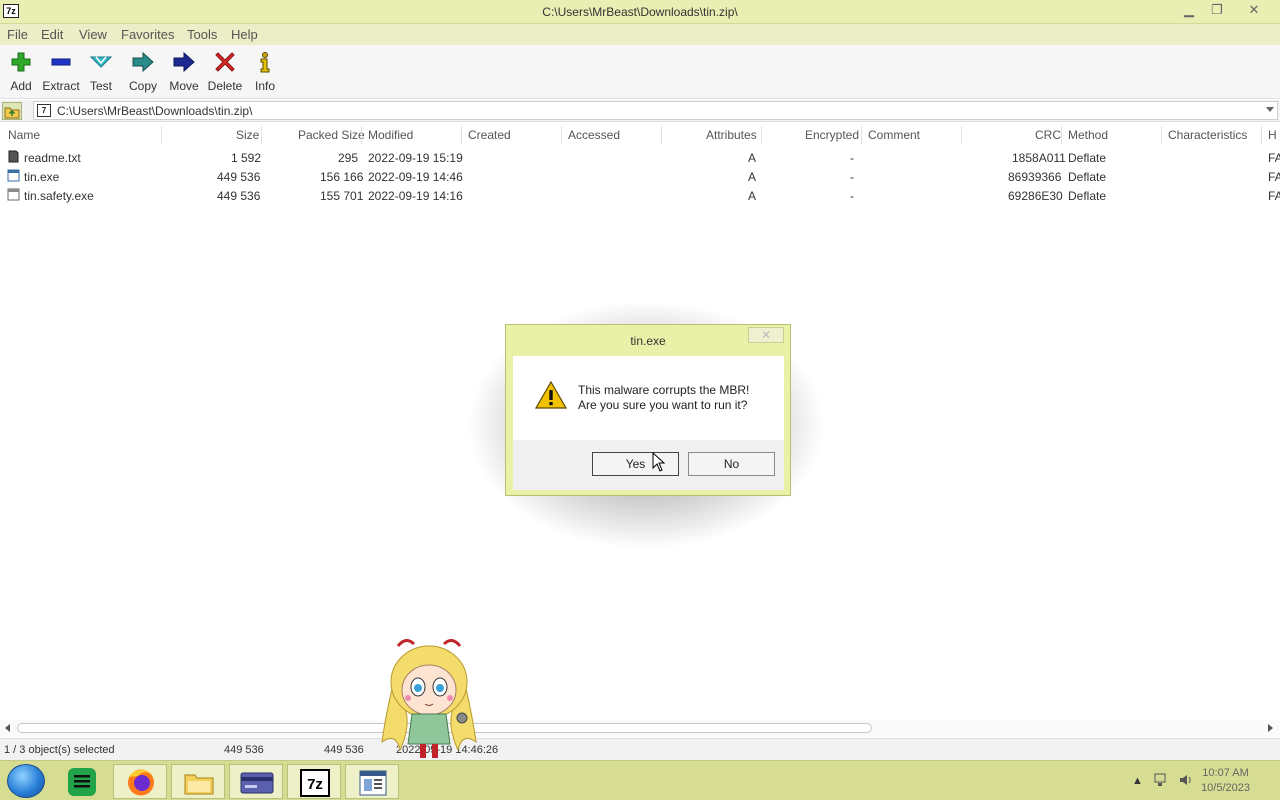 Image resolution: width=1280 pixels, height=800 pixels. Describe the element at coordinates (731, 135) in the screenshot. I see `col-attributes: Attributes` at that location.